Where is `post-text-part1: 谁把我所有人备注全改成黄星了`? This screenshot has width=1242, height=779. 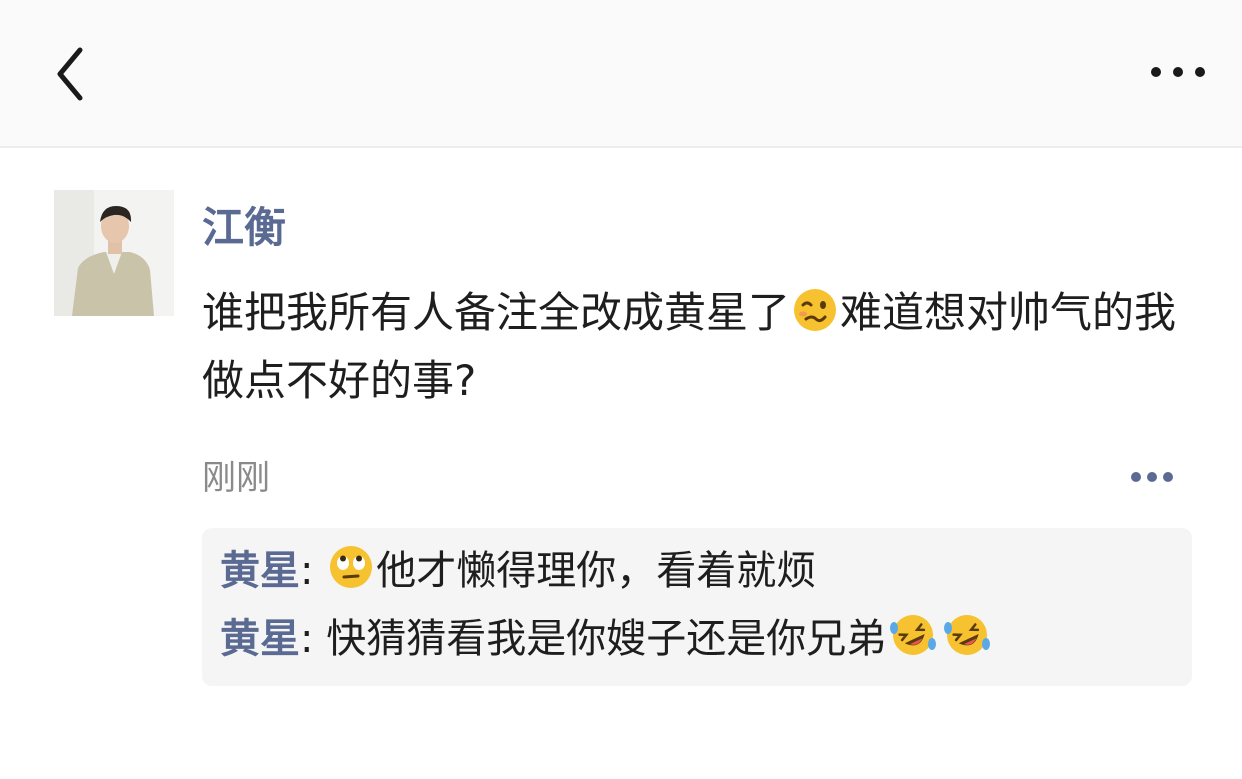
post-text-part1: 谁把我所有人备注全改成黄星了 is located at coordinates (496, 312).